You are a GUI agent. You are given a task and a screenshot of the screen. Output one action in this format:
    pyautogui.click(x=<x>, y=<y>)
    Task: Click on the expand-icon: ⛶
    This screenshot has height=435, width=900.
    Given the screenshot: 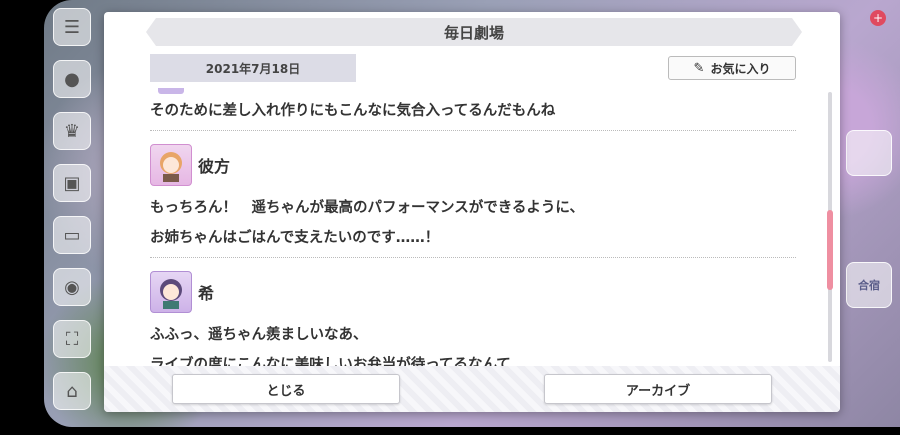 What is the action you would take?
    pyautogui.click(x=72, y=339)
    